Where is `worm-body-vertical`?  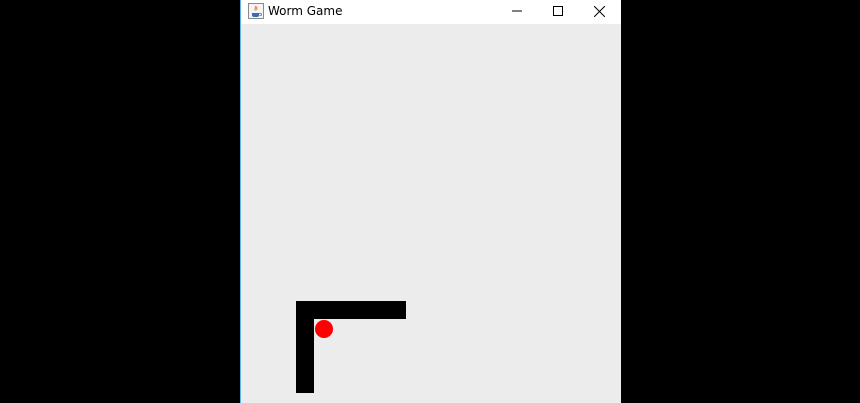 worm-body-vertical is located at coordinates (305, 347).